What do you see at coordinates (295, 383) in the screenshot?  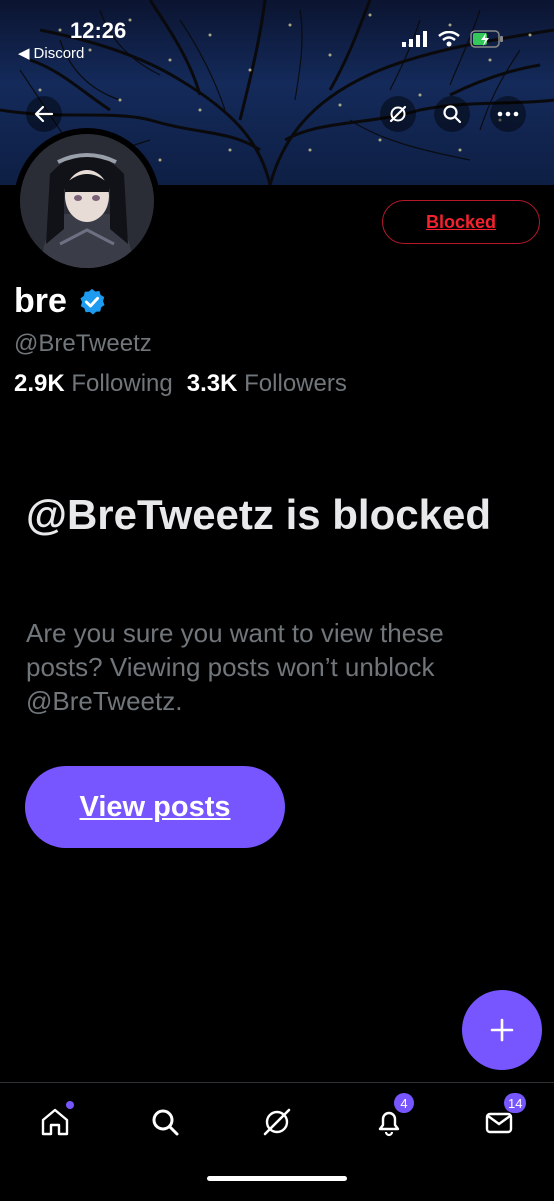 I see `followers-label: Followers` at bounding box center [295, 383].